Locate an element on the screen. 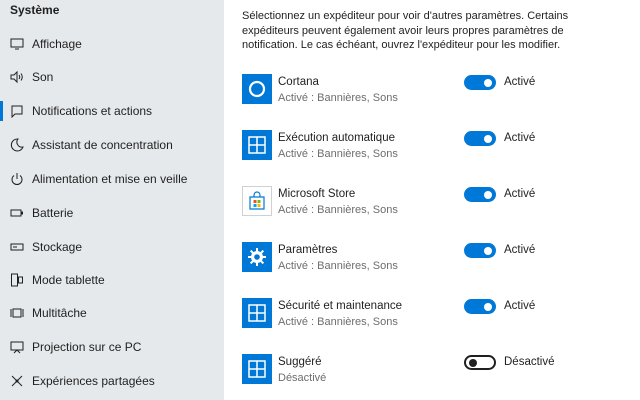 The width and height of the screenshot is (640, 400). sidebar-item-label: Son is located at coordinates (43, 77).